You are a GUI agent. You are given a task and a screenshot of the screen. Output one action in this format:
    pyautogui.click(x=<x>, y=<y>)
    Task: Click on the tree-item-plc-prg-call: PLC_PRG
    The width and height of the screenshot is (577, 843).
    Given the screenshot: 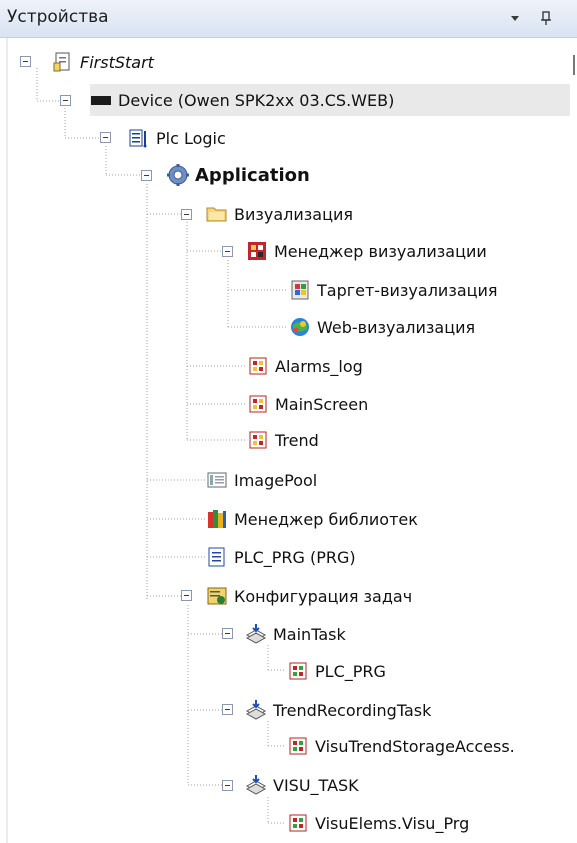 What is the action you would take?
    pyautogui.click(x=336, y=671)
    